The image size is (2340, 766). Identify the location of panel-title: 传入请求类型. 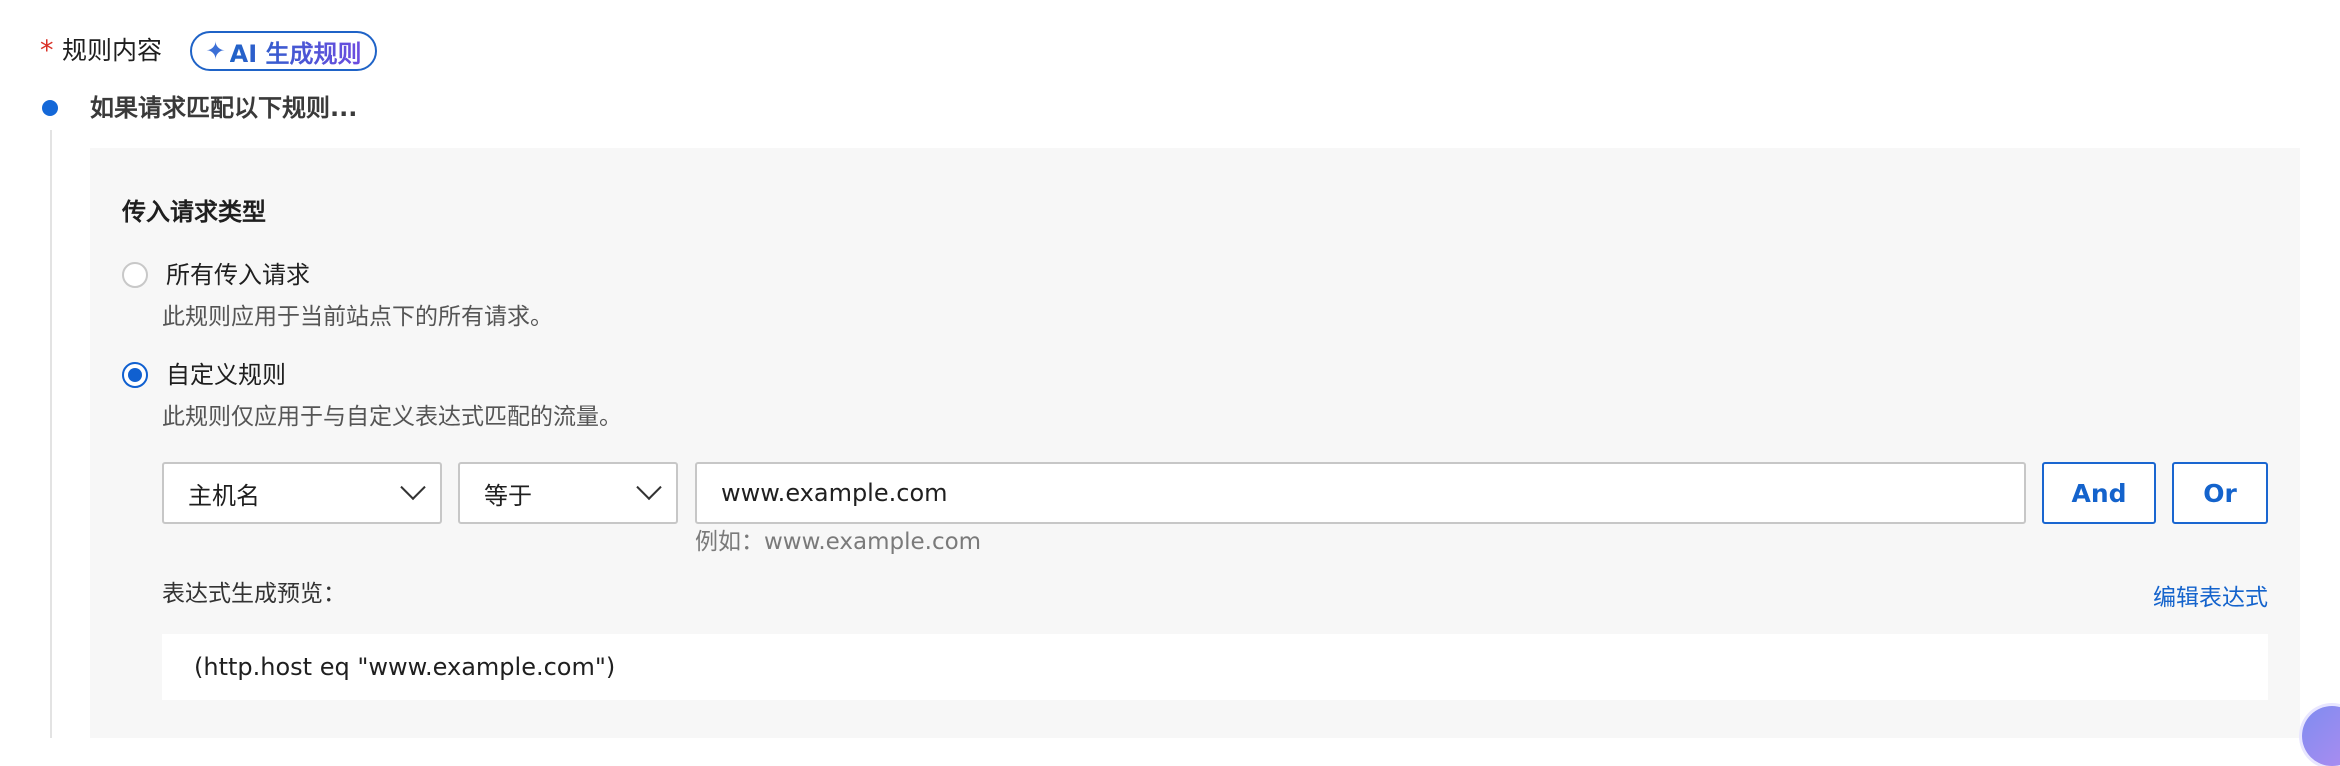
(194, 212).